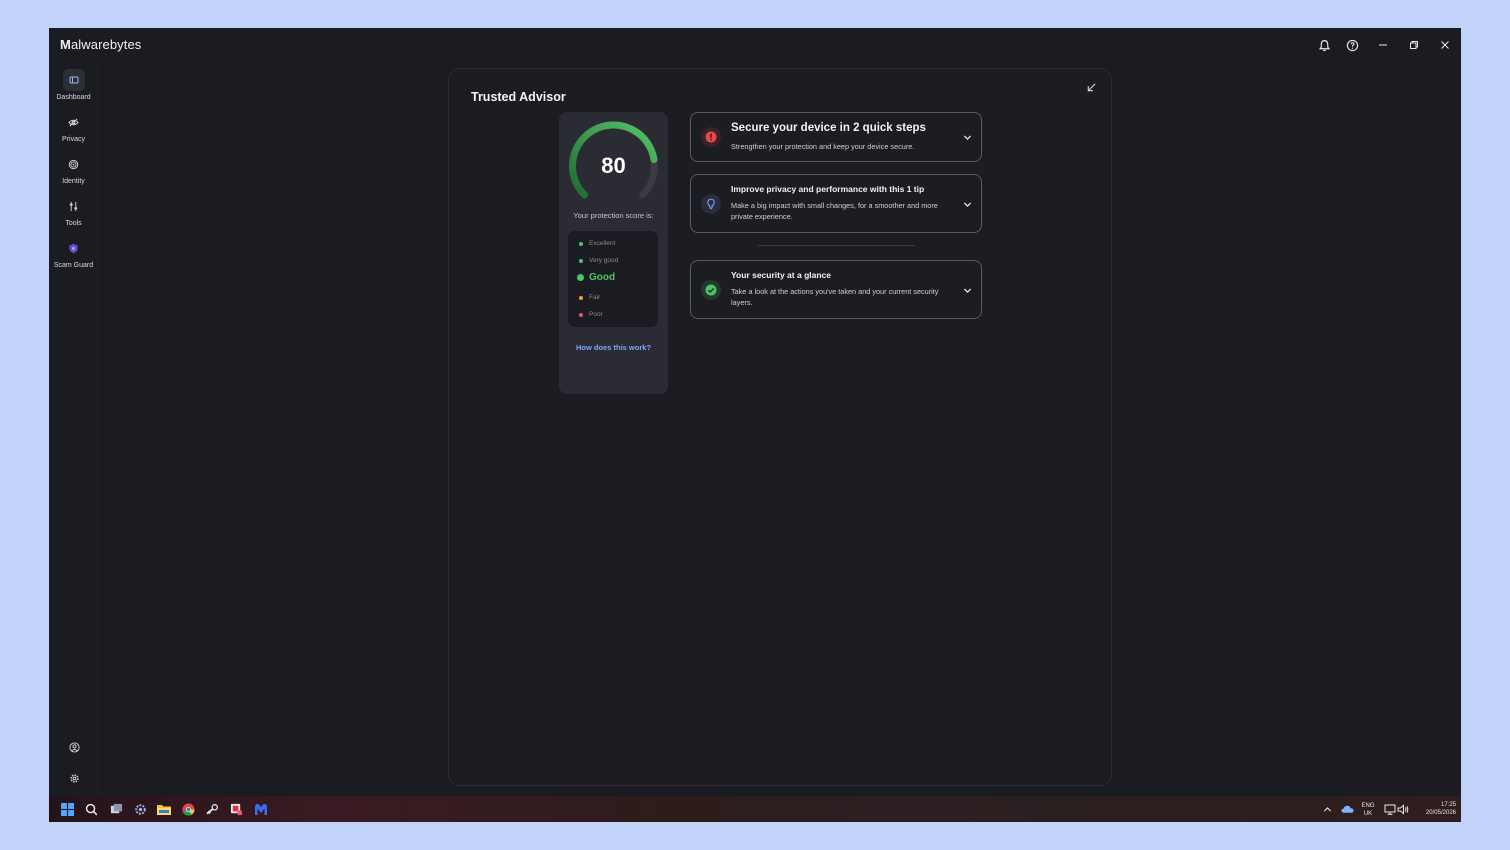  Describe the element at coordinates (116, 809) in the screenshot. I see `task-view-icon` at that location.